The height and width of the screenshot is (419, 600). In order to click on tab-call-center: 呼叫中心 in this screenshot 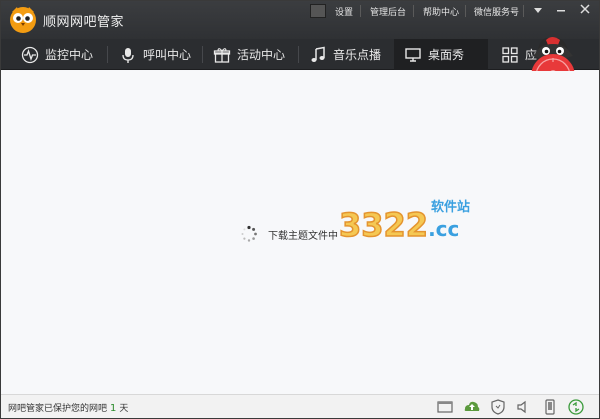, I will do `click(155, 54)`.